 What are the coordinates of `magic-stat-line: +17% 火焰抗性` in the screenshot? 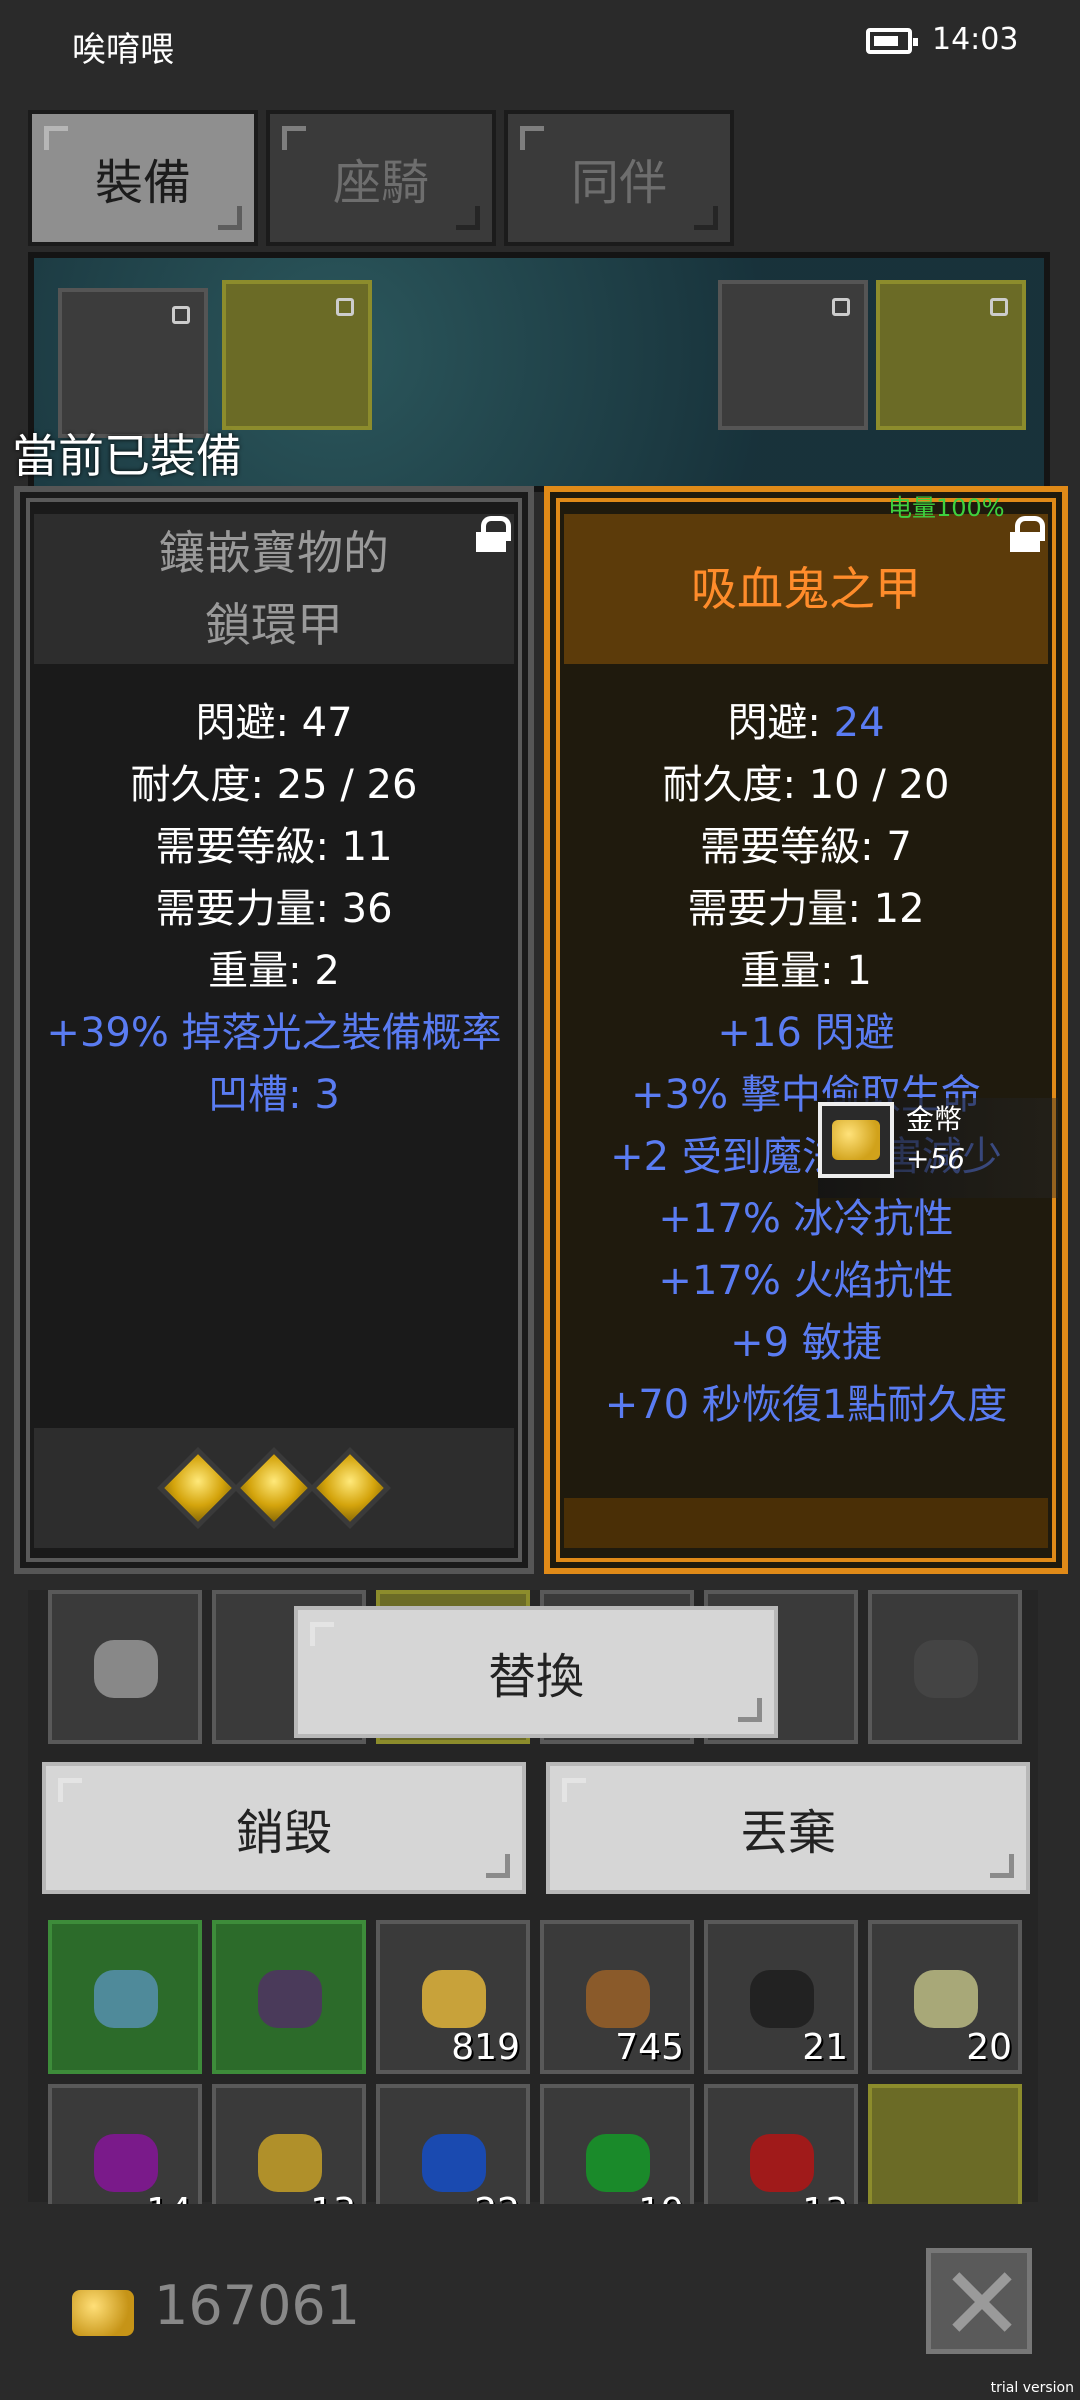 It's located at (806, 1281).